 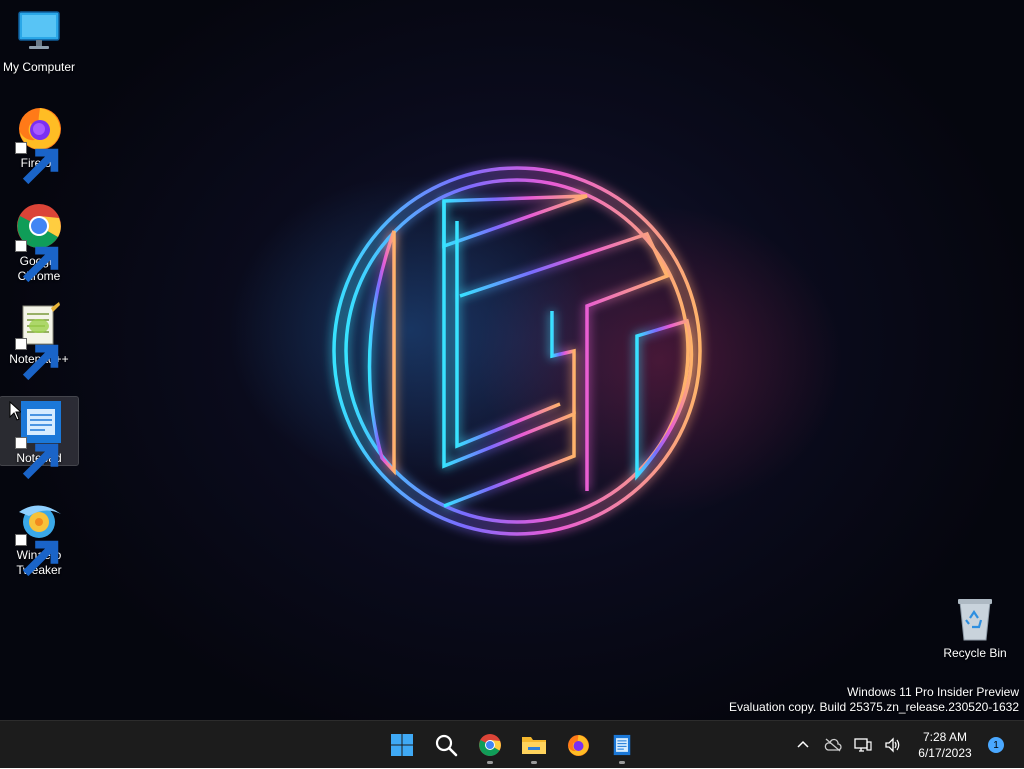 I want to click on onedrive-button, so click(x=833, y=745).